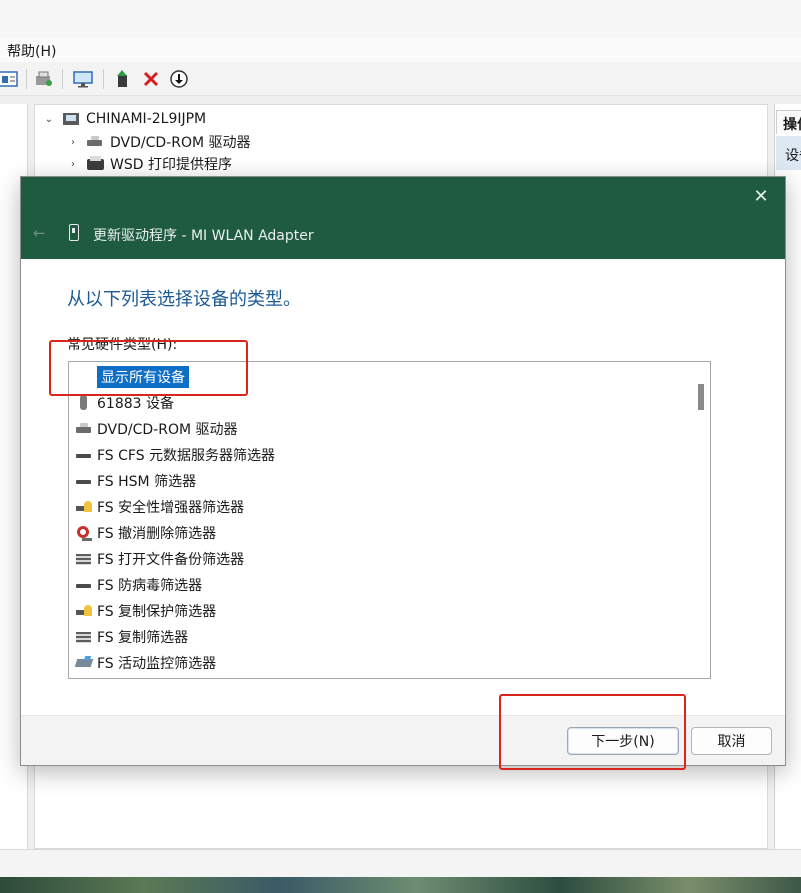 The image size is (801, 893). Describe the element at coordinates (39, 233) in the screenshot. I see `back-arrow-icon: ←` at that location.